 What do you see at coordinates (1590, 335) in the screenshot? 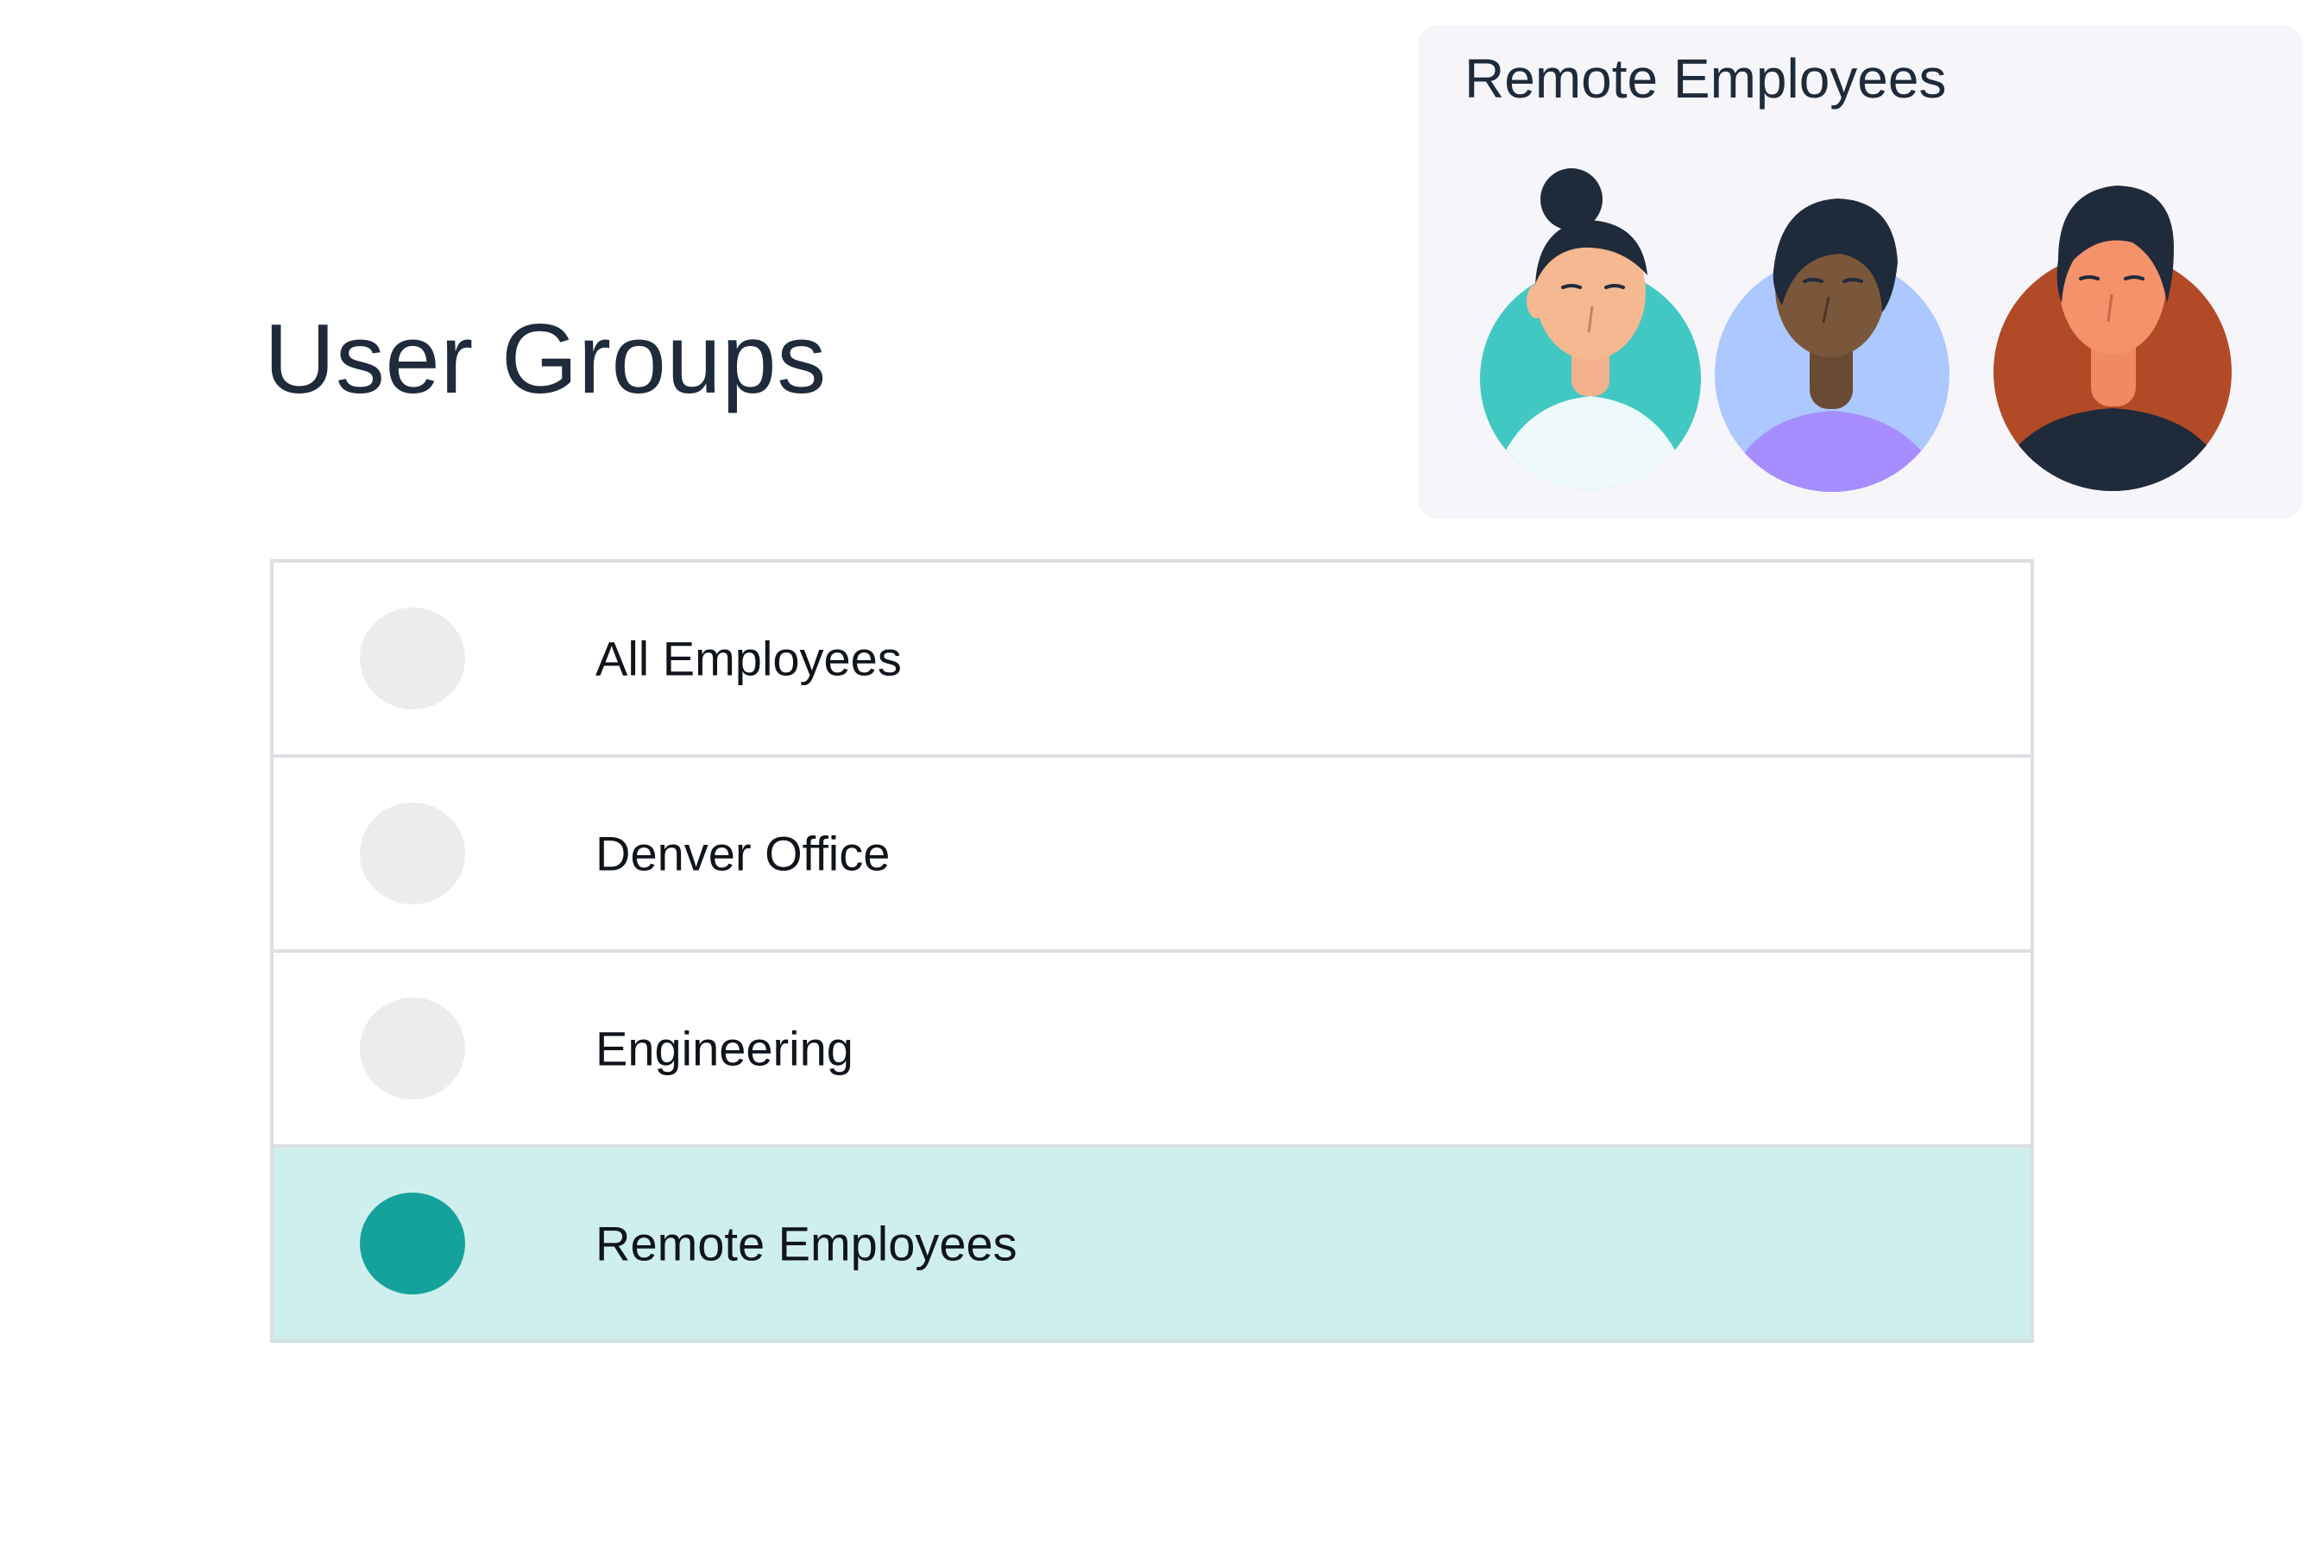
I see `avatar-woman-bun-icon` at bounding box center [1590, 335].